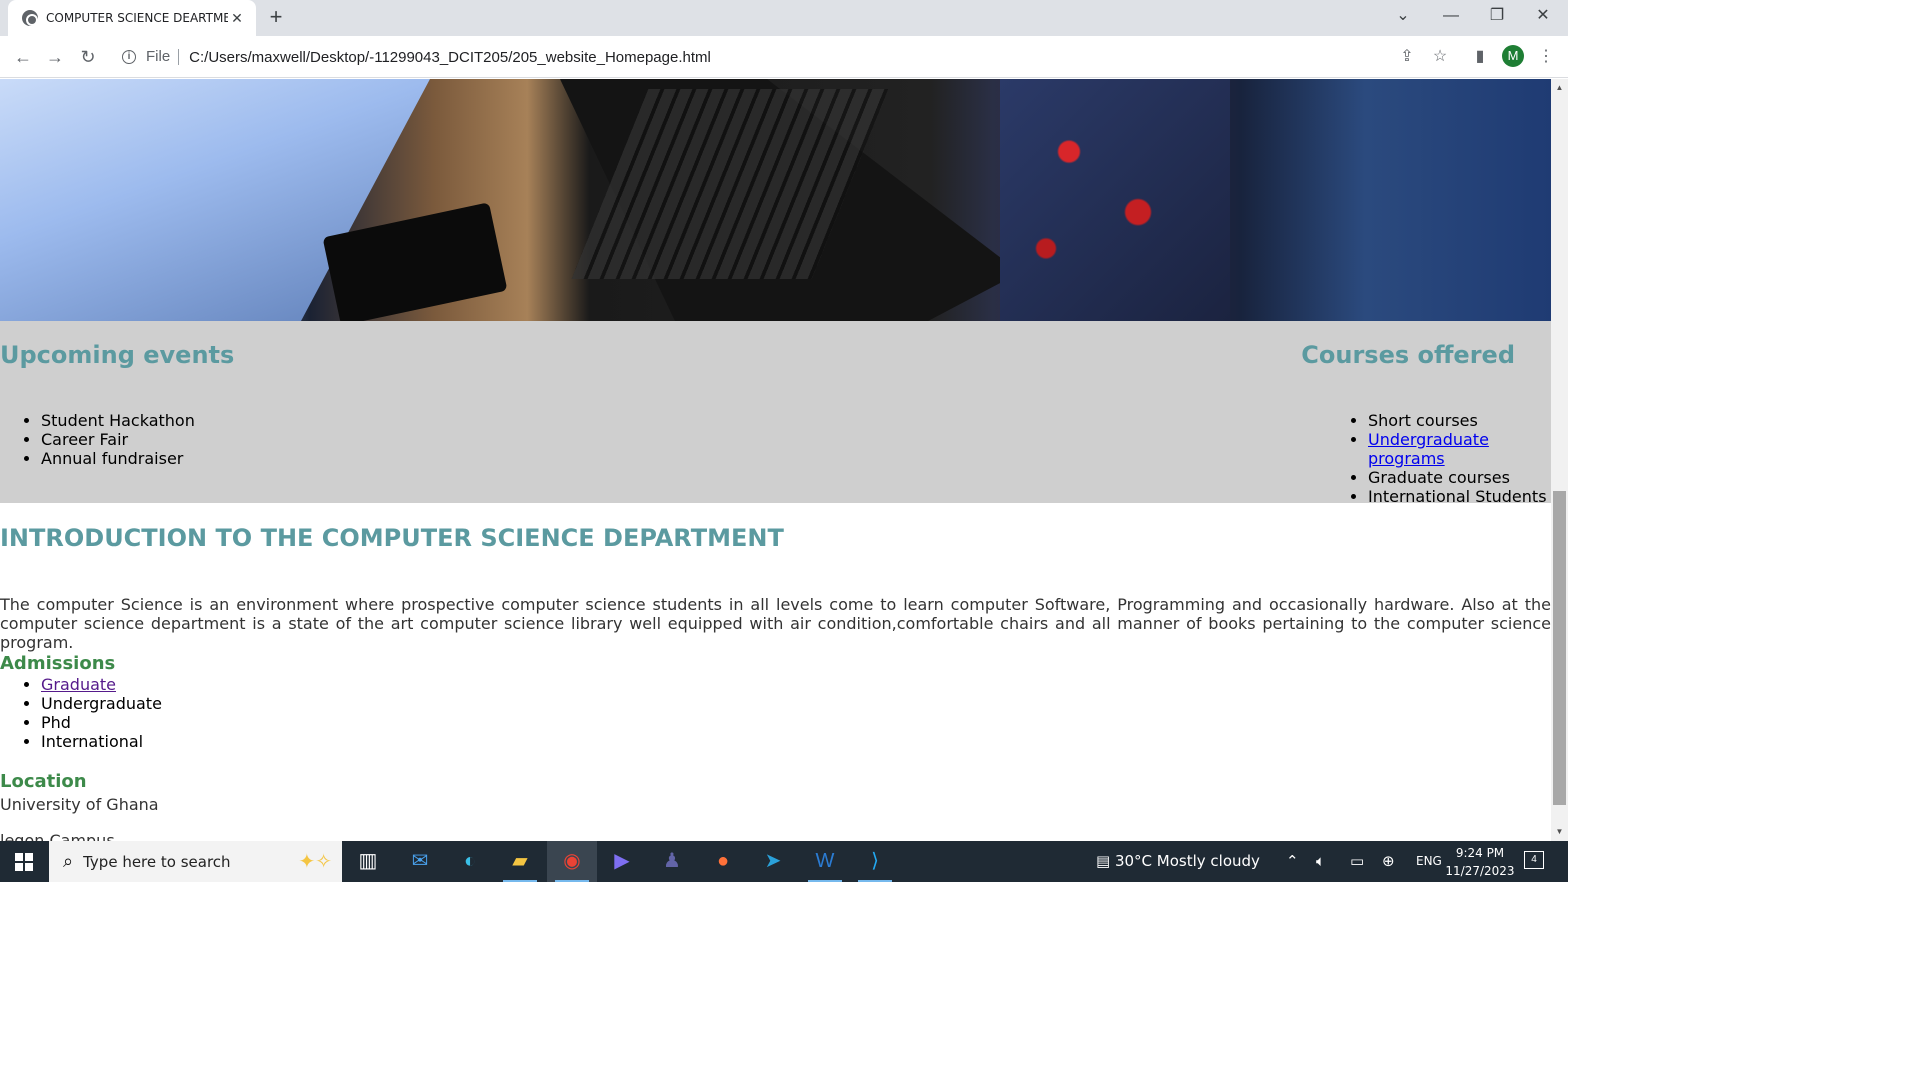  What do you see at coordinates (1408, 355) in the screenshot?
I see `courses-offered-heading: Courses offered` at bounding box center [1408, 355].